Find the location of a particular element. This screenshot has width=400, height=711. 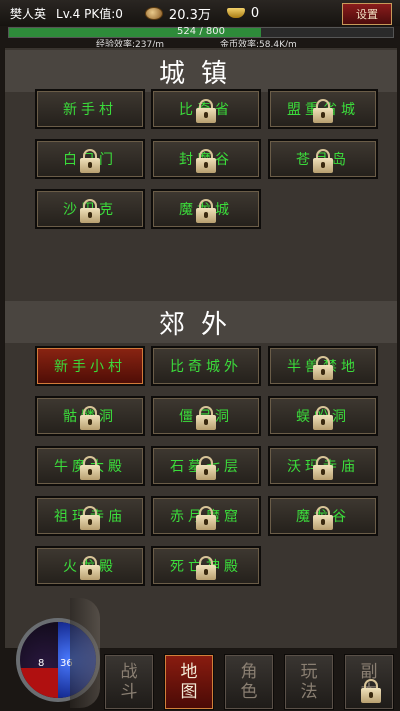

nav-label-bottom: 图 is located at coordinates (189, 692).